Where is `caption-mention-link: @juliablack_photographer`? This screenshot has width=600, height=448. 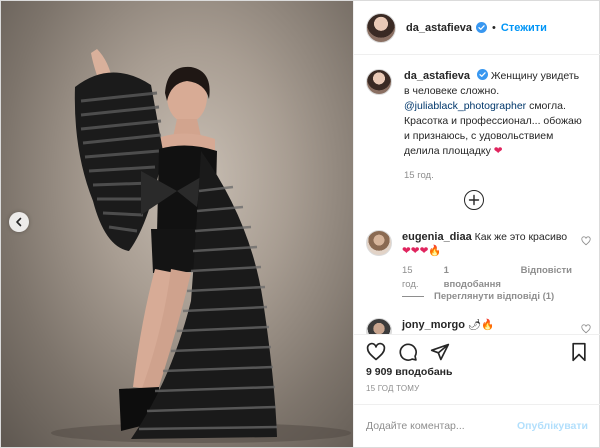
caption-mention-link: @juliablack_photographer is located at coordinates (465, 106).